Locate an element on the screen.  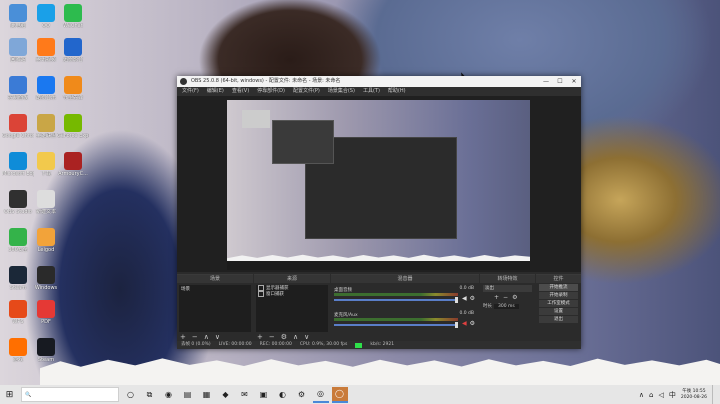
live-time: LIVE: 00:00:00 is located at coordinates (235, 344).